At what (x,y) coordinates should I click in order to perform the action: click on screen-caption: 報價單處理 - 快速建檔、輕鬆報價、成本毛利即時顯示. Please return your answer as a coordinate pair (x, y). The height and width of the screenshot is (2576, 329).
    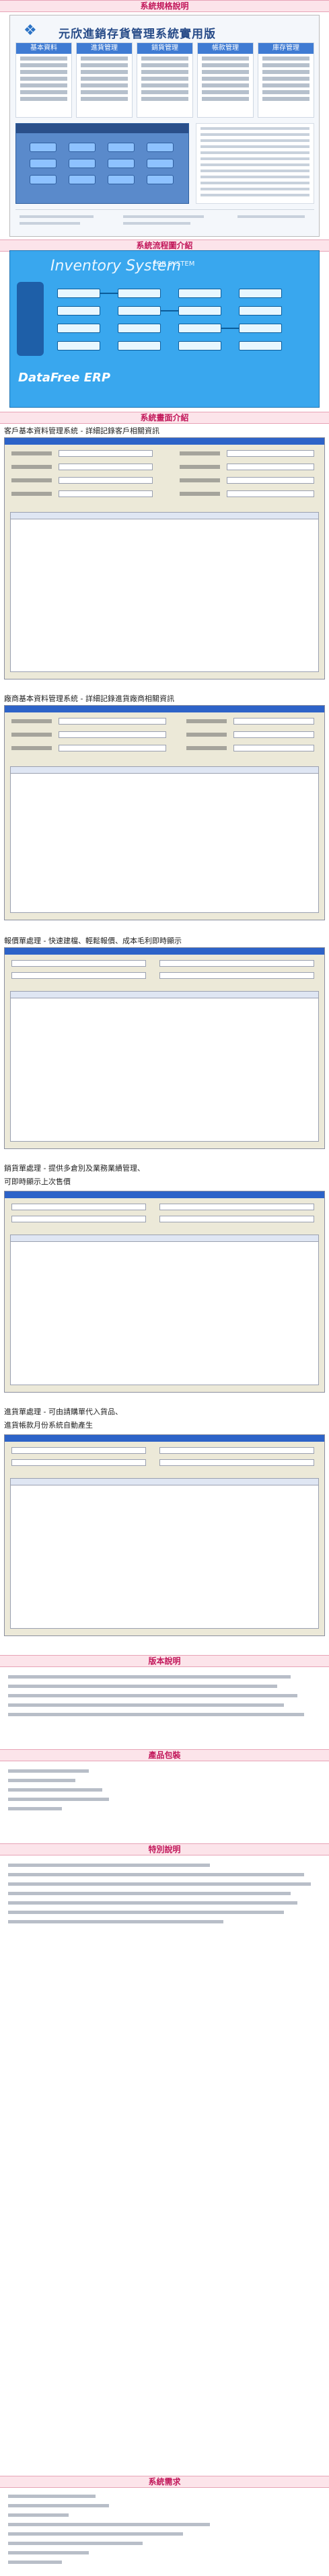
    Looking at the image, I should click on (93, 940).